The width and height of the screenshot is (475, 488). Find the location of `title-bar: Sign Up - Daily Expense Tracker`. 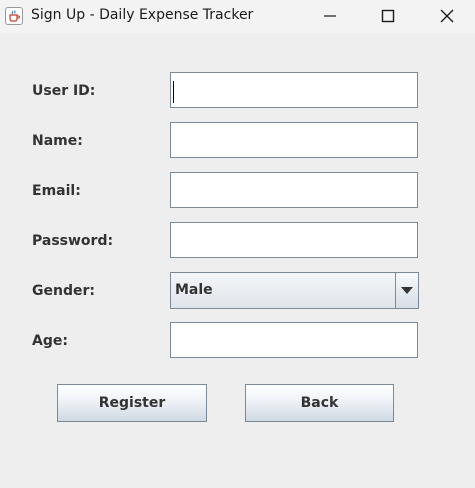

title-bar: Sign Up - Daily Expense Tracker is located at coordinates (237, 16).